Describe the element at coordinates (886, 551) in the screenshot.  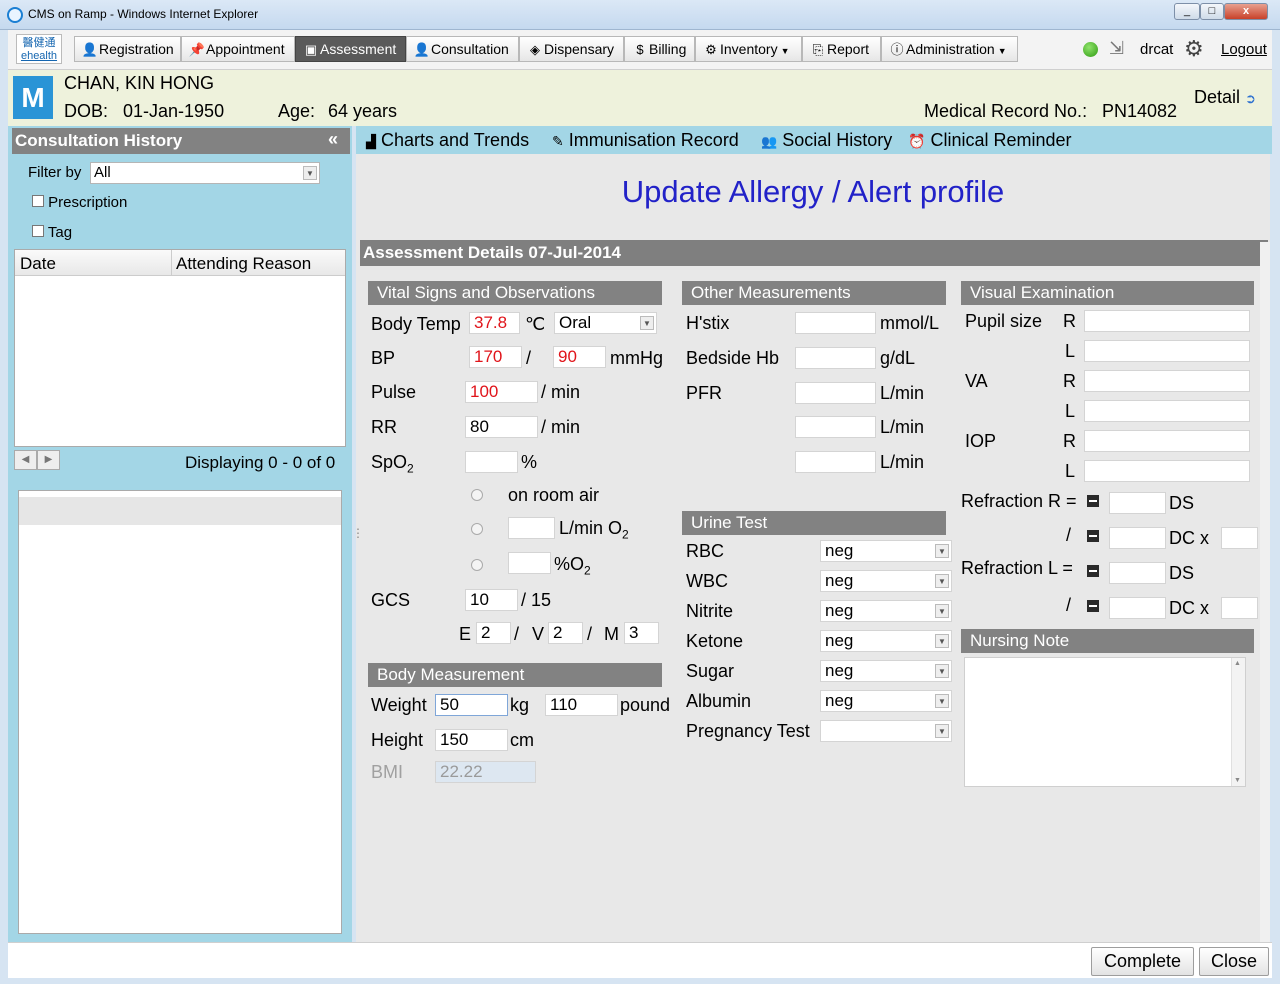
I see `rbc-select: neg ▼` at that location.